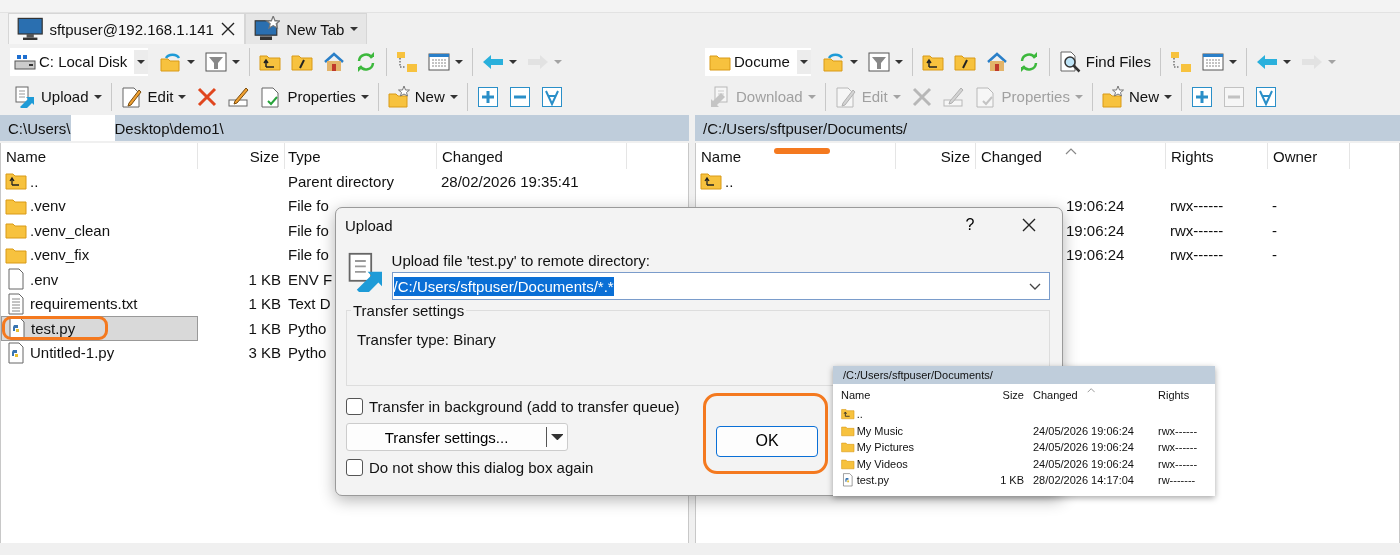  I want to click on file-icon, so click(16, 279).